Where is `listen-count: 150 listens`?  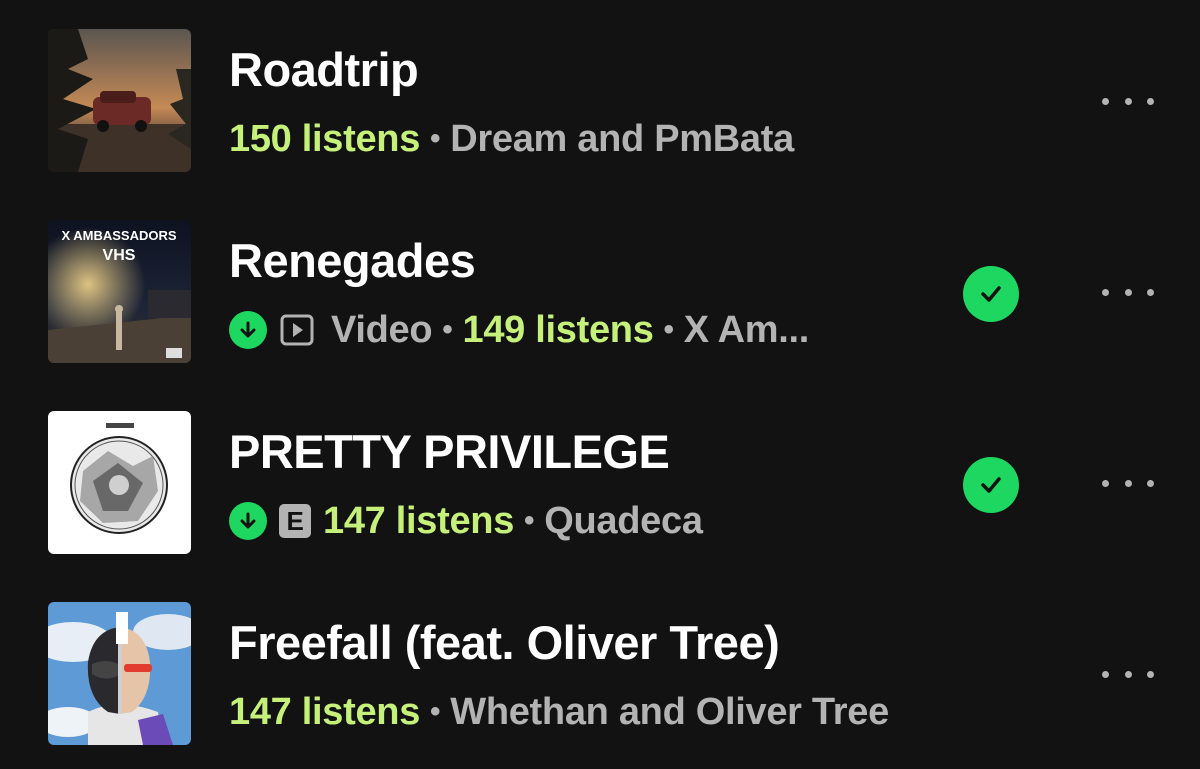 listen-count: 150 listens is located at coordinates (325, 138).